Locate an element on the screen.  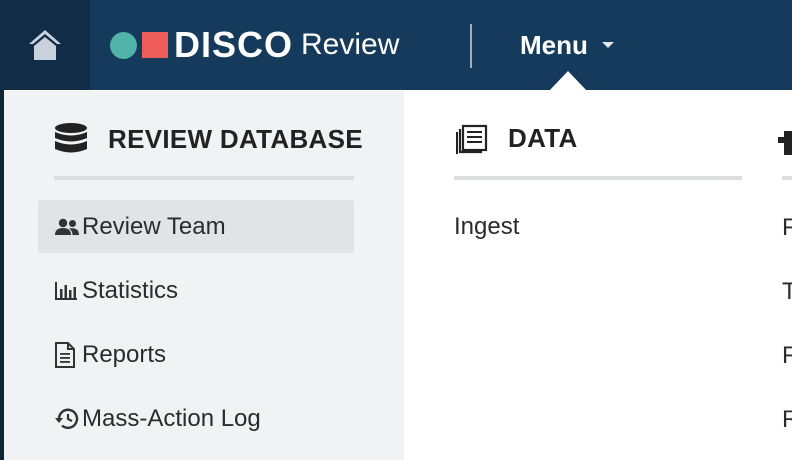
menu-label: Menu is located at coordinates (554, 44).